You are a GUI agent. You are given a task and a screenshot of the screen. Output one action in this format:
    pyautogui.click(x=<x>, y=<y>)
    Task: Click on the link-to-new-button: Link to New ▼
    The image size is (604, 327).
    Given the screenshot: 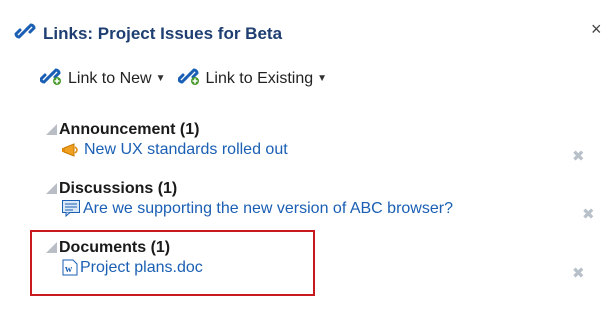 What is the action you would take?
    pyautogui.click(x=102, y=78)
    